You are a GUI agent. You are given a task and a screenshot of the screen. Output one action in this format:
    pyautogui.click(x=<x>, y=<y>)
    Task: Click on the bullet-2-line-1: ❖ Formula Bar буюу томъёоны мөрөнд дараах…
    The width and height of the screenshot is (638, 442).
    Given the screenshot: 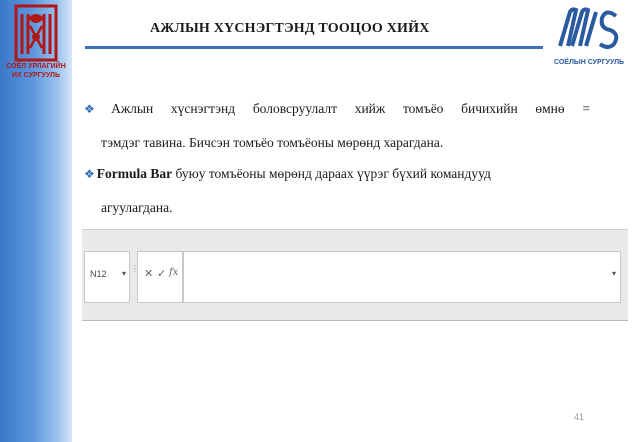 What is the action you would take?
    pyautogui.click(x=287, y=173)
    